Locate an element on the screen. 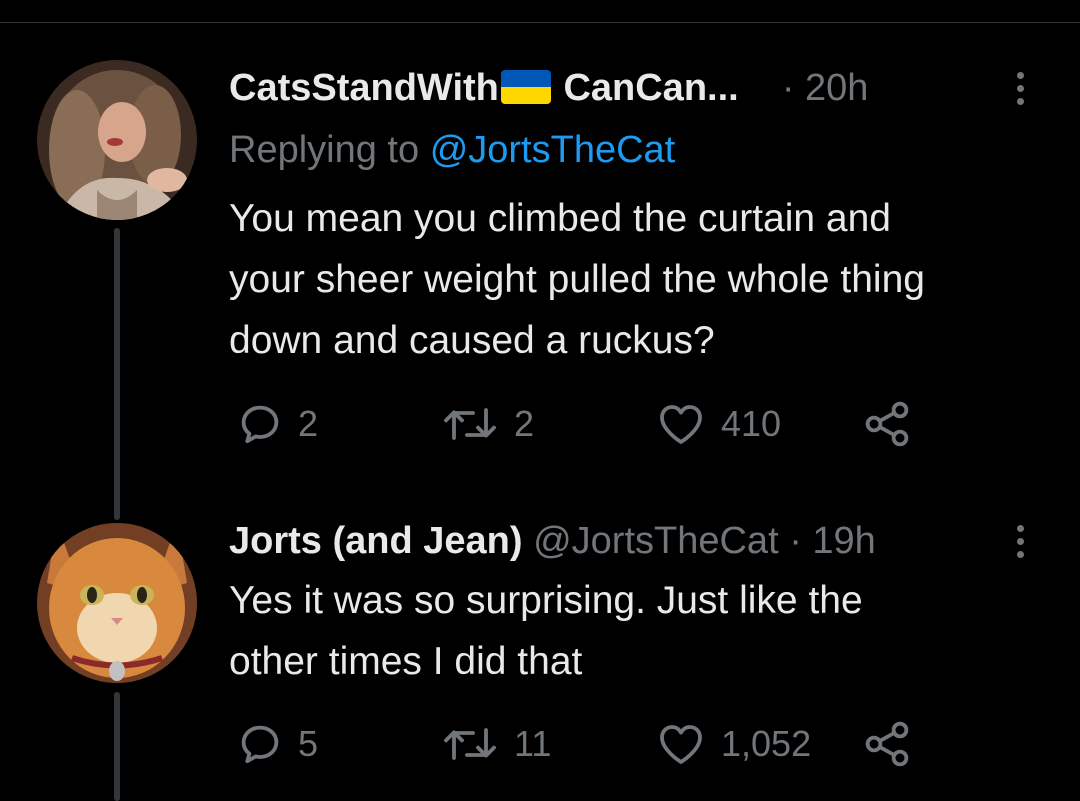  retweet-count: 2 is located at coordinates (524, 423).